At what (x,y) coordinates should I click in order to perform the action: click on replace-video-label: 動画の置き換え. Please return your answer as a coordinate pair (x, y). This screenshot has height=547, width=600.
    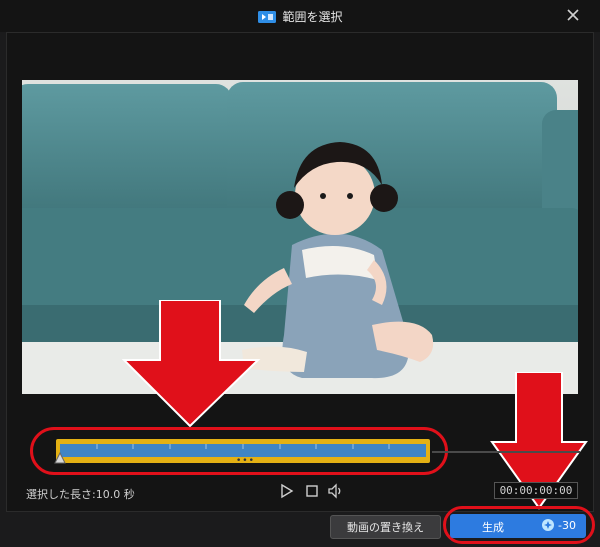
    Looking at the image, I should click on (385, 527).